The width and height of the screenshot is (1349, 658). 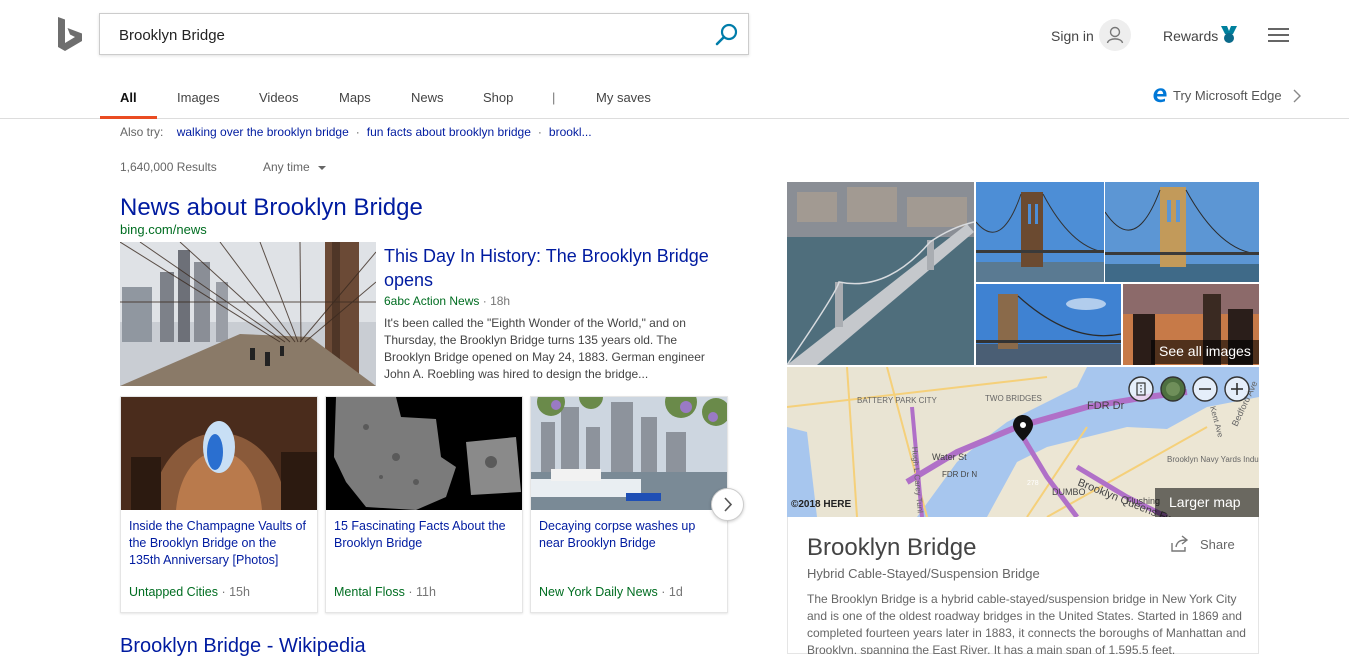 What do you see at coordinates (279, 97) in the screenshot?
I see `tab-videos: Videos` at bounding box center [279, 97].